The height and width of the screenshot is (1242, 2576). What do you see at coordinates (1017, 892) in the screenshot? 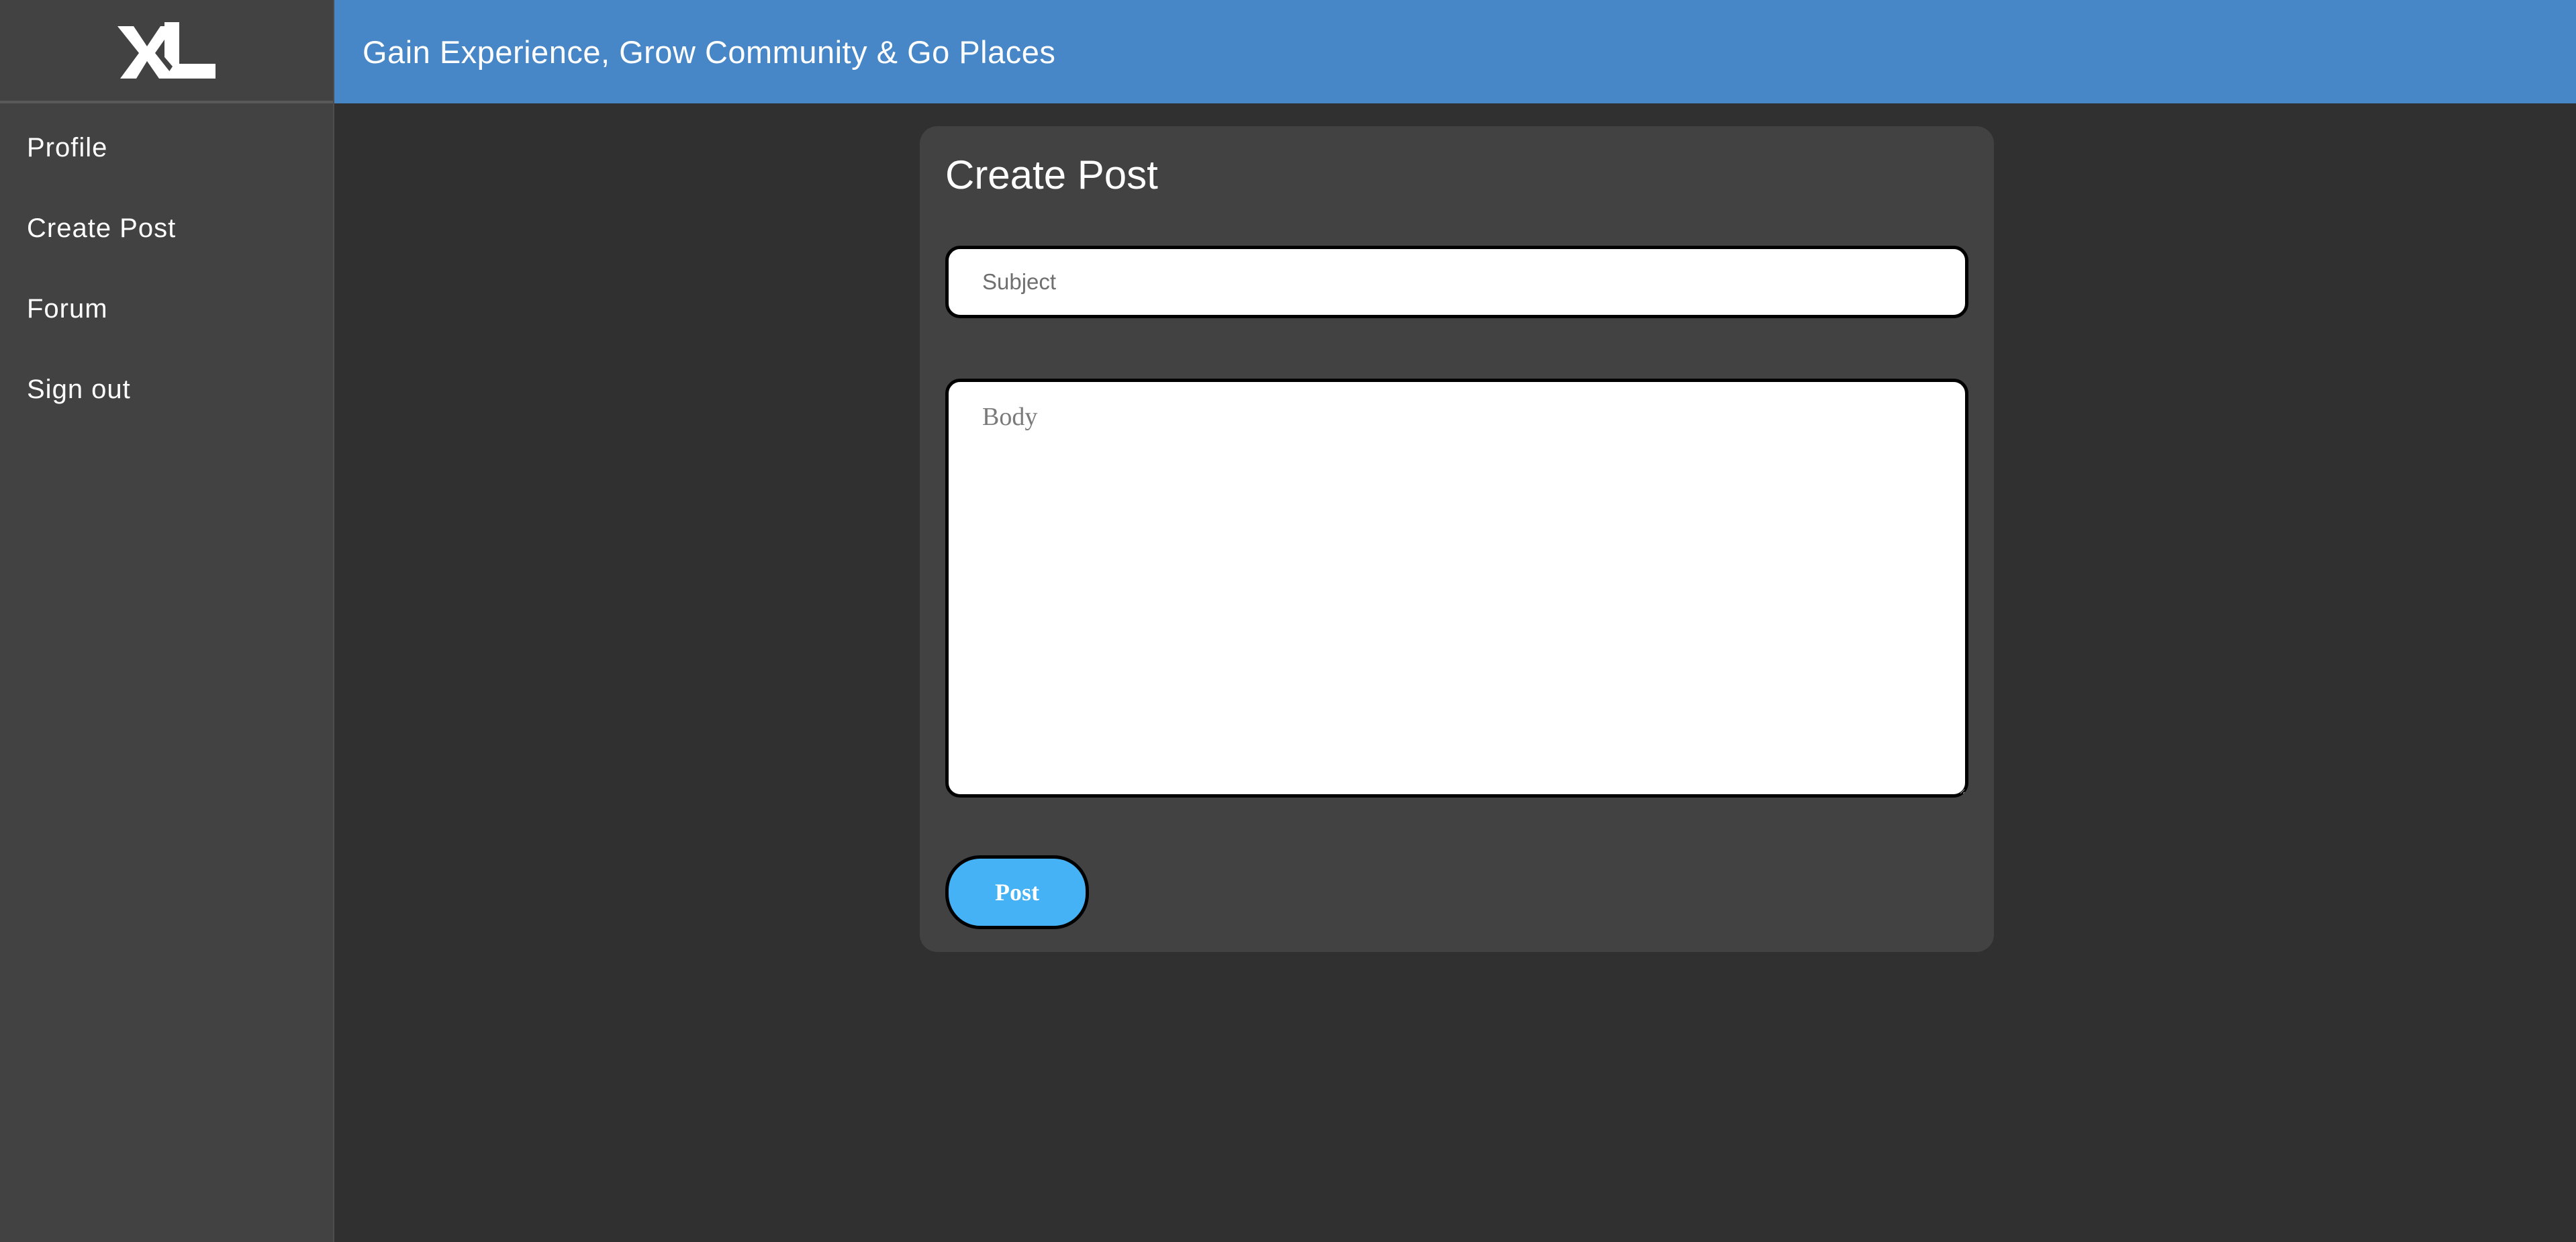
I see `post-button: Post` at bounding box center [1017, 892].